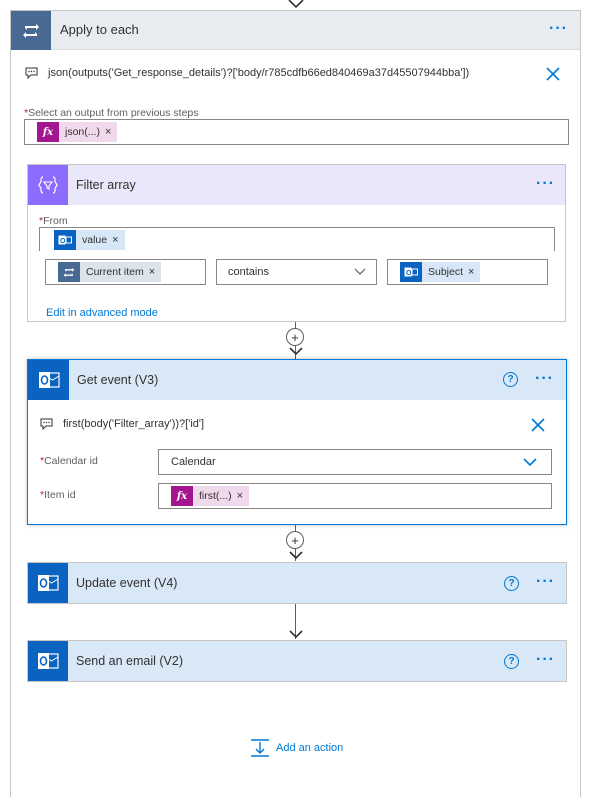 Image resolution: width=591 pixels, height=797 pixels. What do you see at coordinates (297, 380) in the screenshot?
I see `get-event-header: Get event (V3) ? ···` at bounding box center [297, 380].